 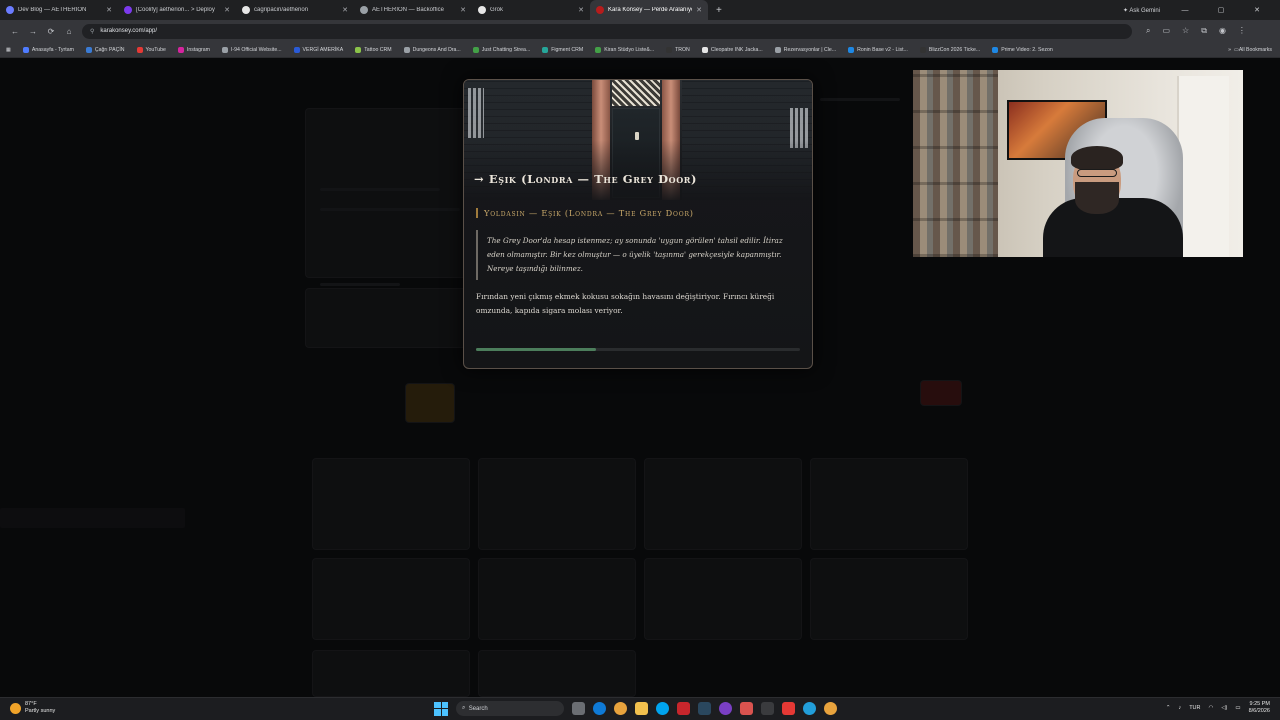 I want to click on bookmark-star-icon: ☆, so click(x=1185, y=31).